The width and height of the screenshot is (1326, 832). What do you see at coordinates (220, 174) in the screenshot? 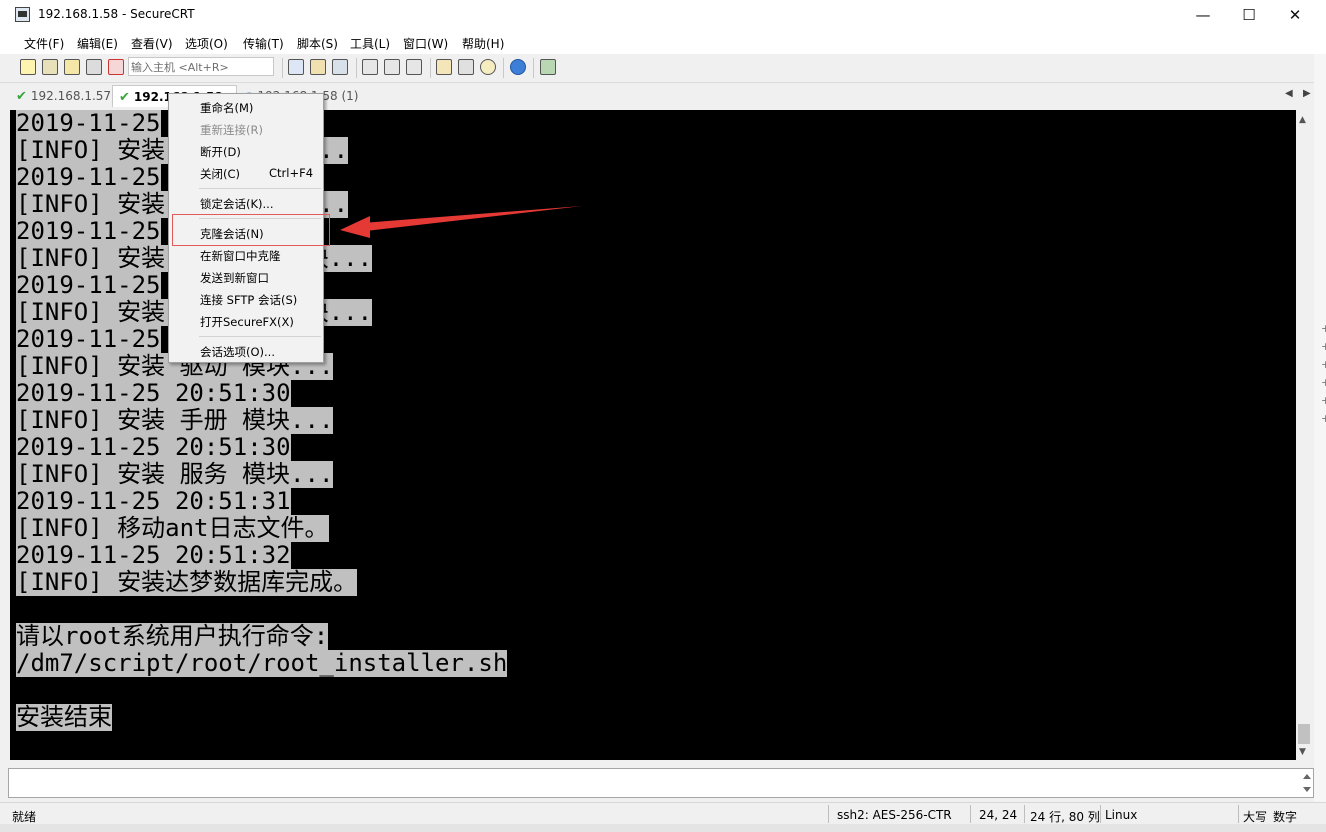
I see `menu-item-close: 关闭(C)` at bounding box center [220, 174].